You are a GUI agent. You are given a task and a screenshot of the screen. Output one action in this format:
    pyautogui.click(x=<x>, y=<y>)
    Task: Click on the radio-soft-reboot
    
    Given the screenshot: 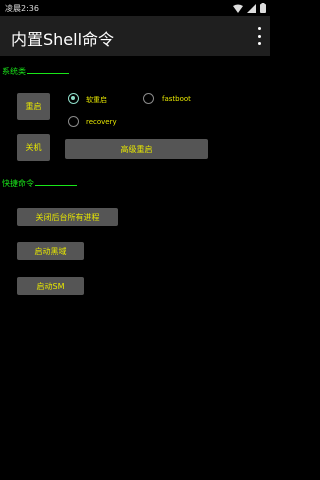 What is the action you would take?
    pyautogui.click(x=73, y=98)
    